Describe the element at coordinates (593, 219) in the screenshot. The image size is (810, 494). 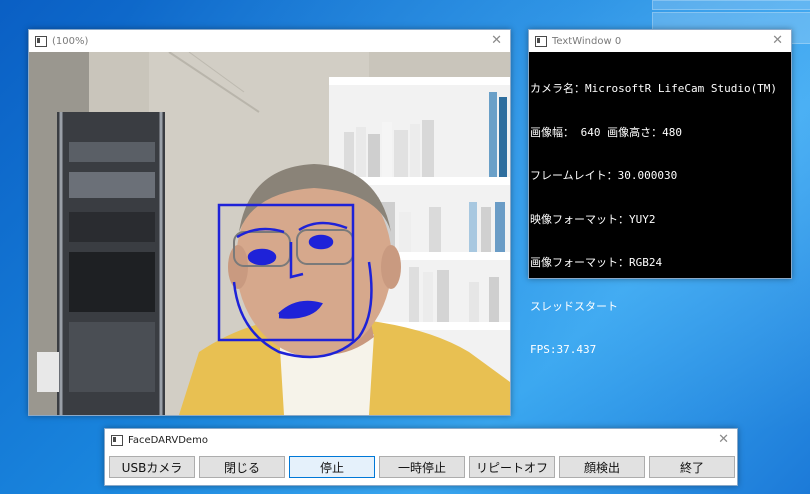
I see `console-line: 映像フォーマット：YUY2` at that location.